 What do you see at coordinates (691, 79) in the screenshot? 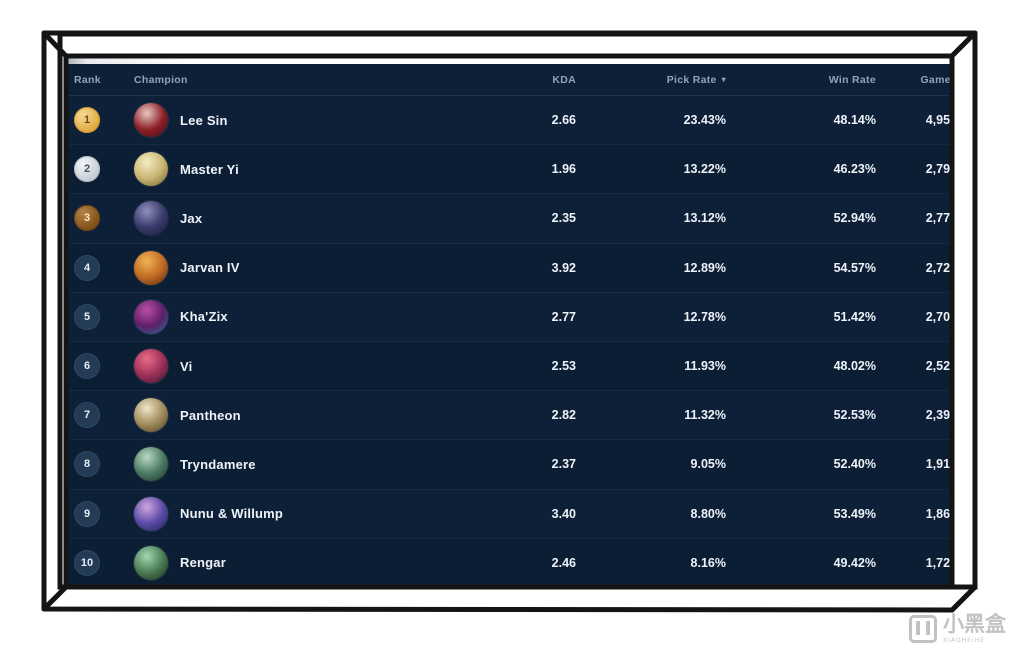
I see `column-header-pick-rate-label: Pick Rate` at bounding box center [691, 79].